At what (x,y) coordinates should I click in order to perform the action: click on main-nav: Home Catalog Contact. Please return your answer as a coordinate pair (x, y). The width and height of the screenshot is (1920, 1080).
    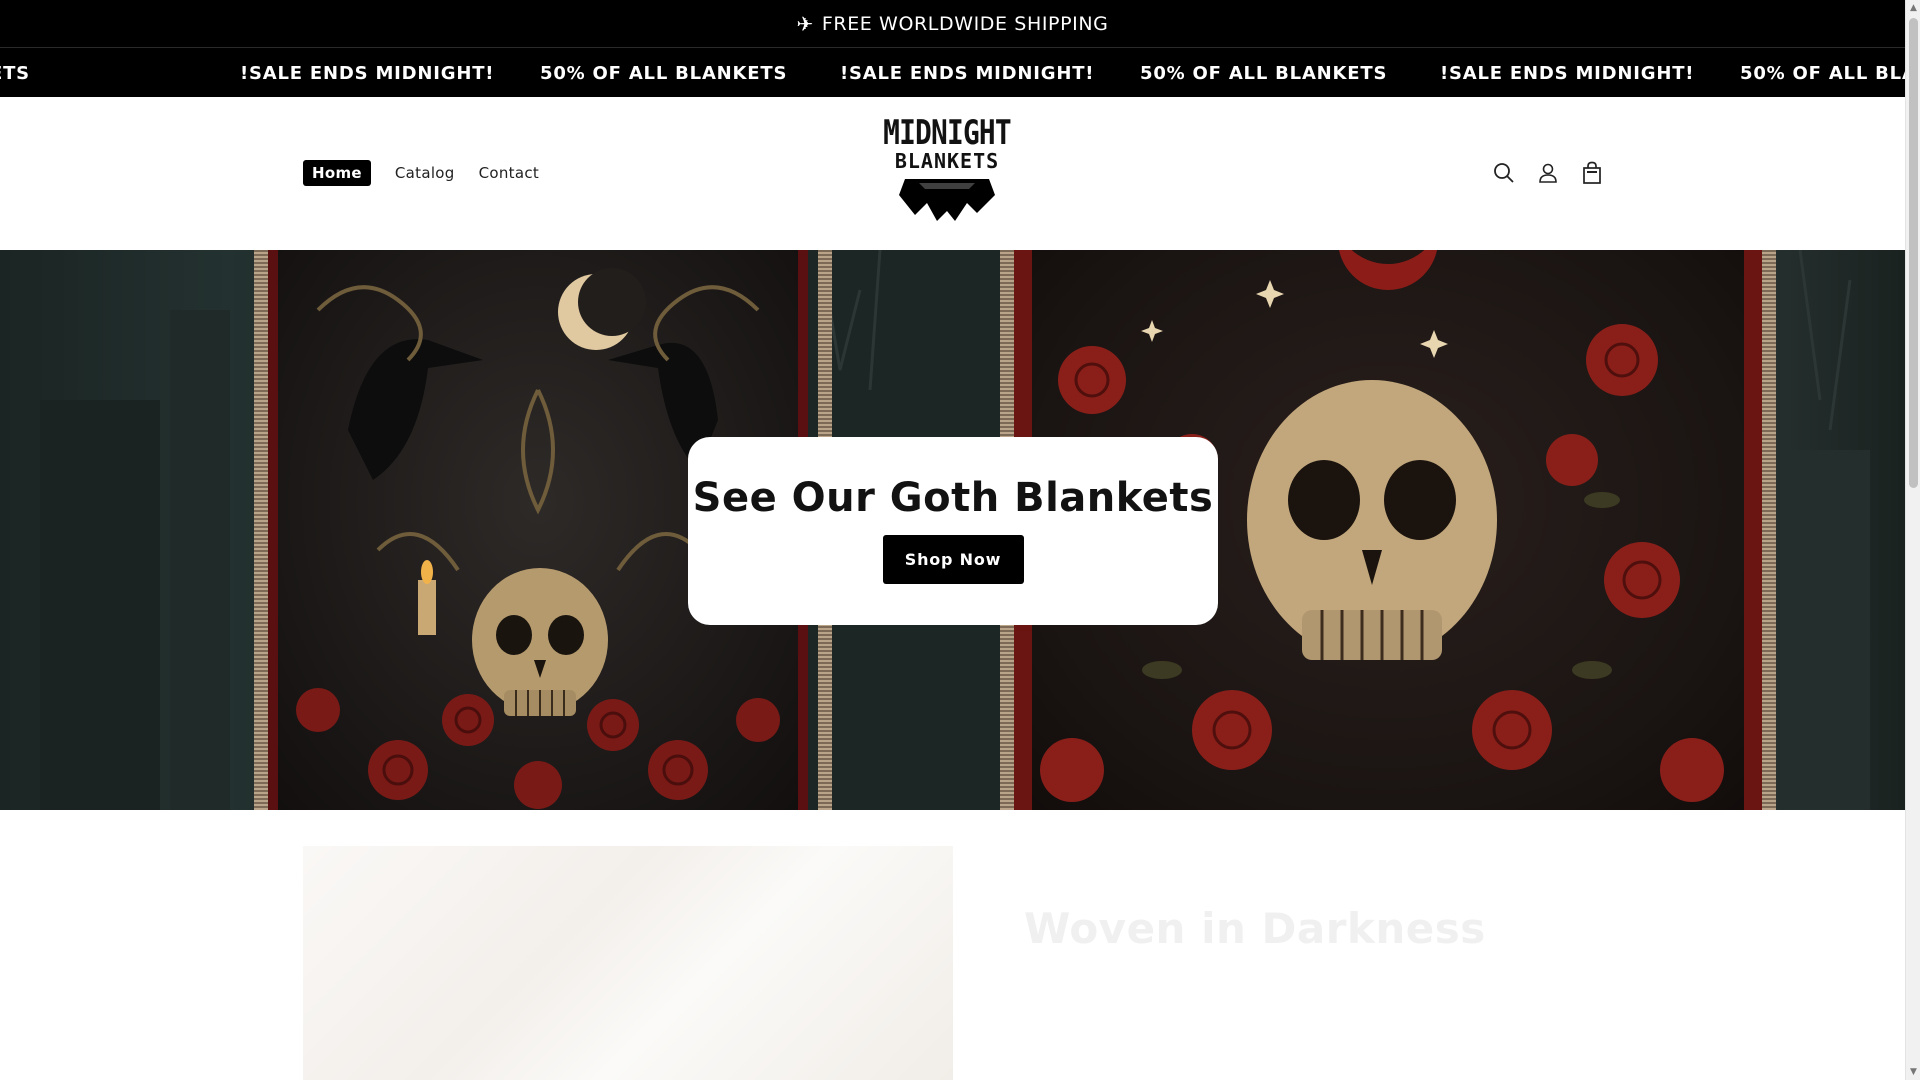
    Looking at the image, I should click on (433, 173).